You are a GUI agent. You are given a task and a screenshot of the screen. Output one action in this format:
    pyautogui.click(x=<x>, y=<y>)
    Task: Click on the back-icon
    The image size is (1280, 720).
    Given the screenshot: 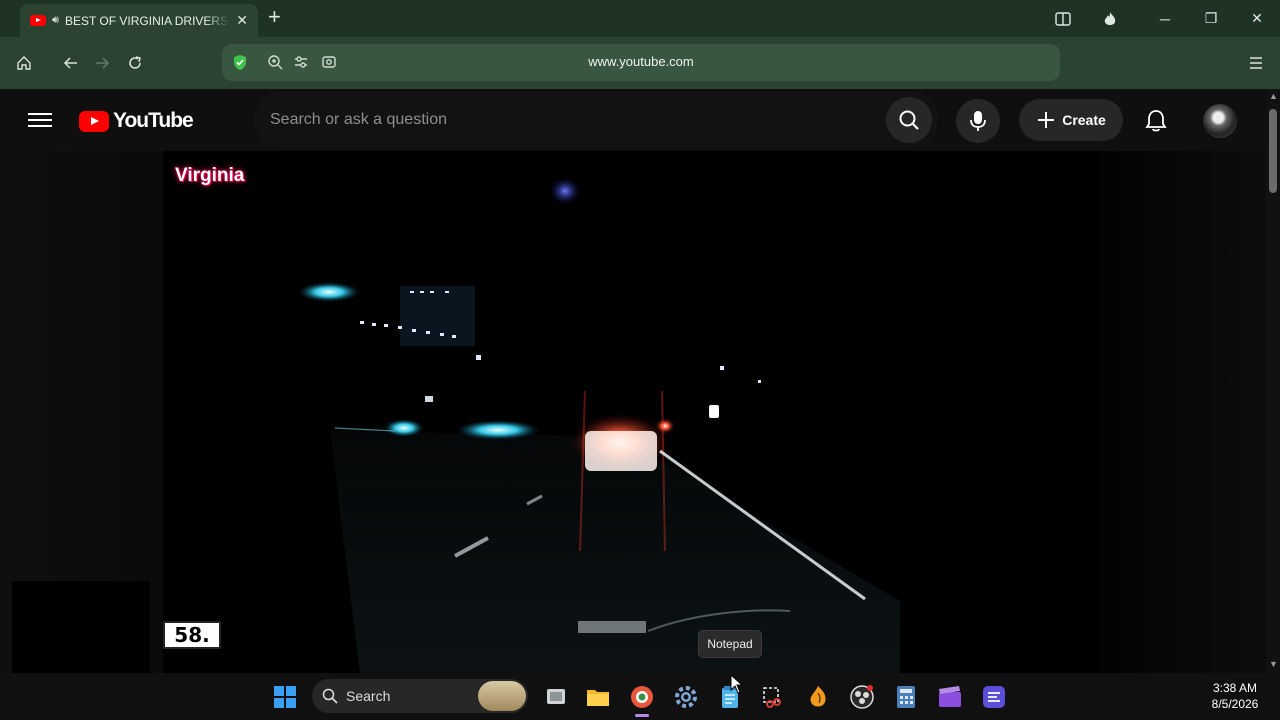 What is the action you would take?
    pyautogui.click(x=71, y=63)
    